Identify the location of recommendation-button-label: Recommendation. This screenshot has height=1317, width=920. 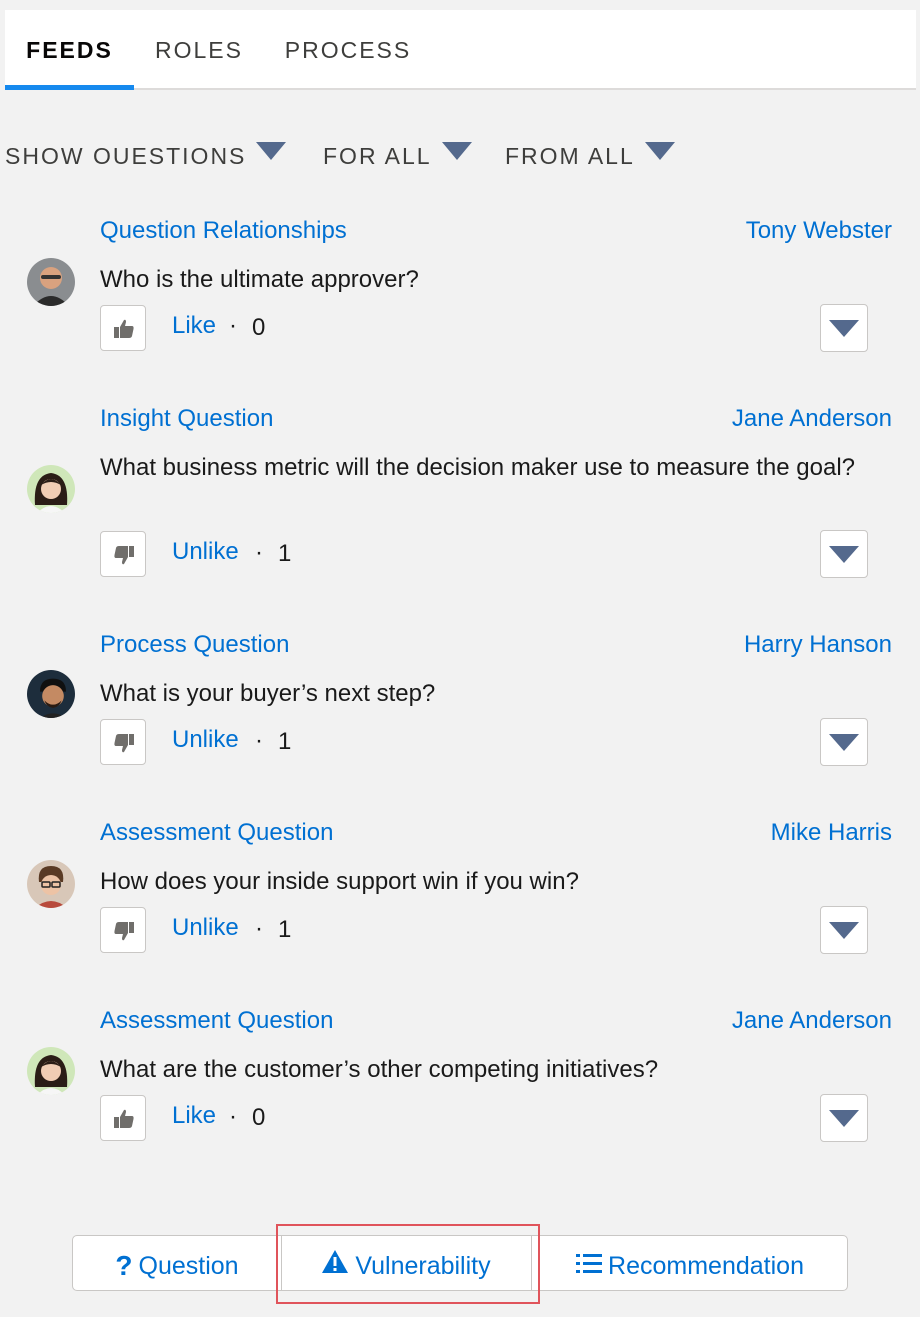
(706, 1266).